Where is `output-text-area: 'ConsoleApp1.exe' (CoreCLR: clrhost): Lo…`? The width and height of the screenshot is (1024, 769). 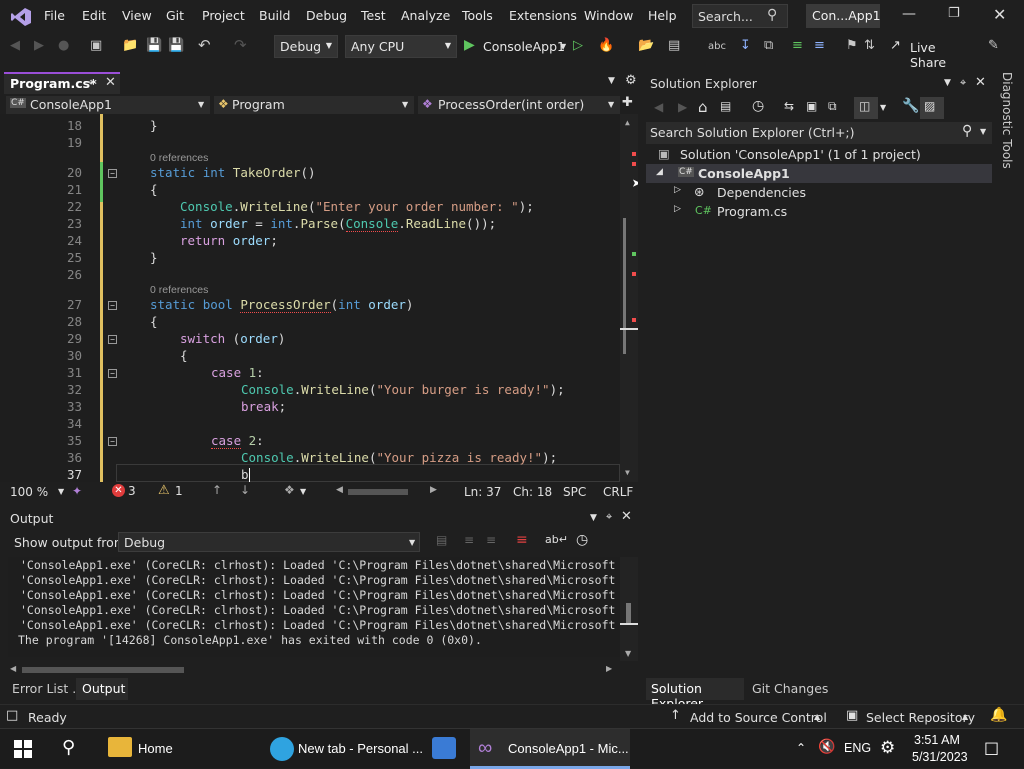
output-text-area: 'ConsoleApp1.exe' (CoreCLR: clrhost): Lo… is located at coordinates (314, 607).